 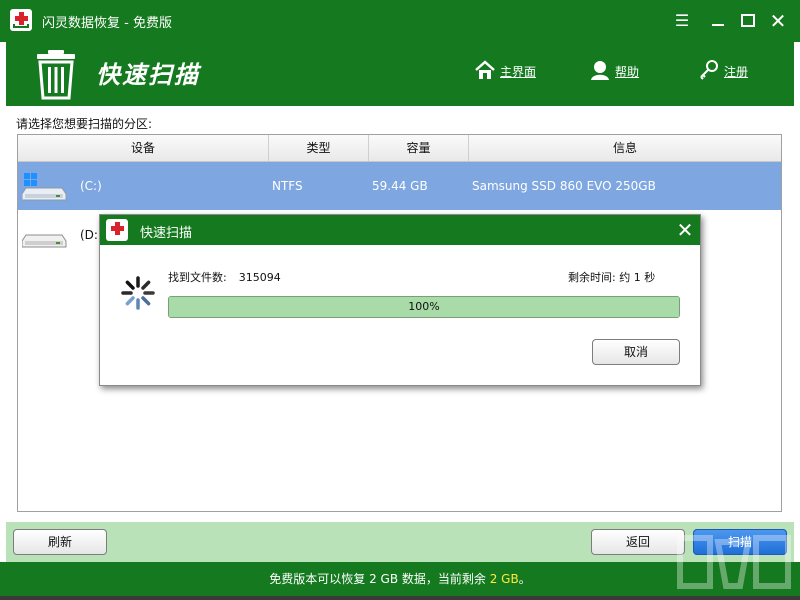 I want to click on minimize-icon, so click(x=718, y=21).